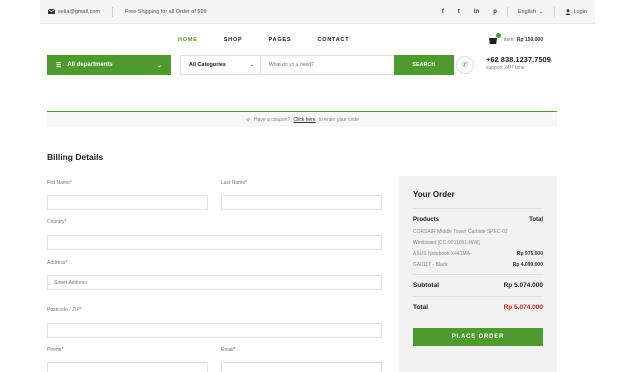 This screenshot has width=630, height=372. What do you see at coordinates (188, 40) in the screenshot?
I see `nav-home: HOME` at bounding box center [188, 40].